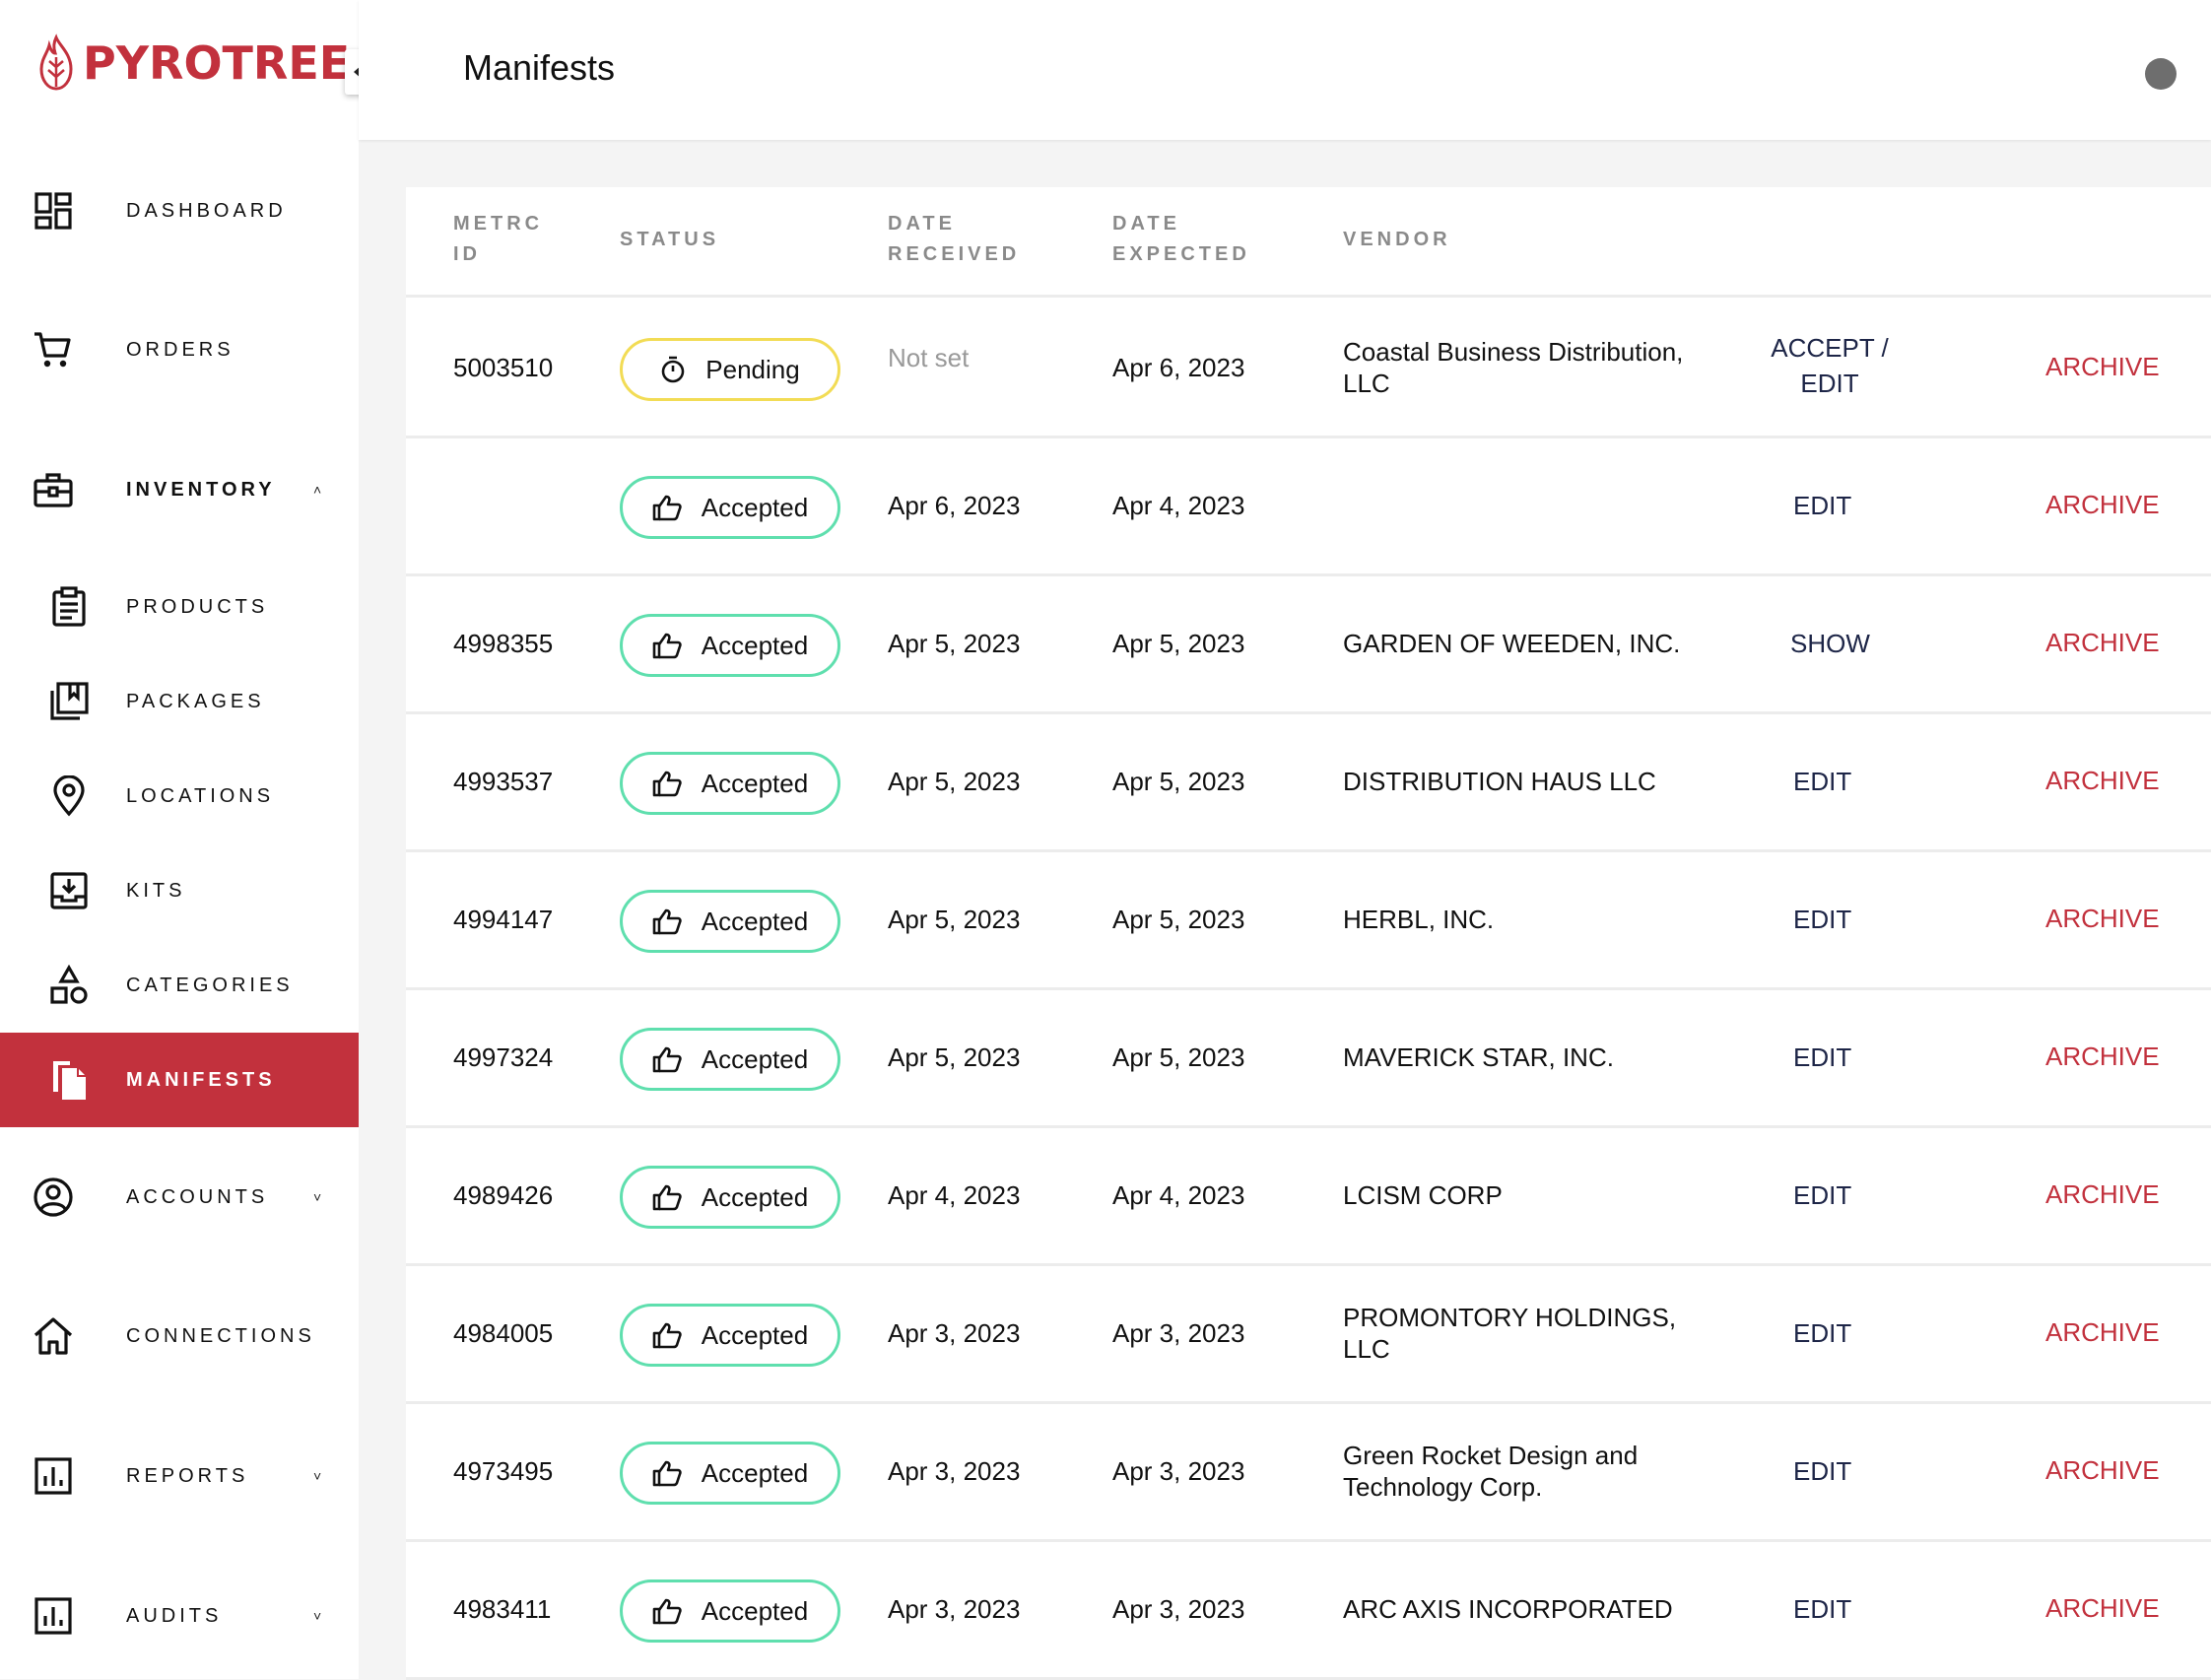  I want to click on sidebar-item-reports: REPORTS ˅, so click(180, 1476).